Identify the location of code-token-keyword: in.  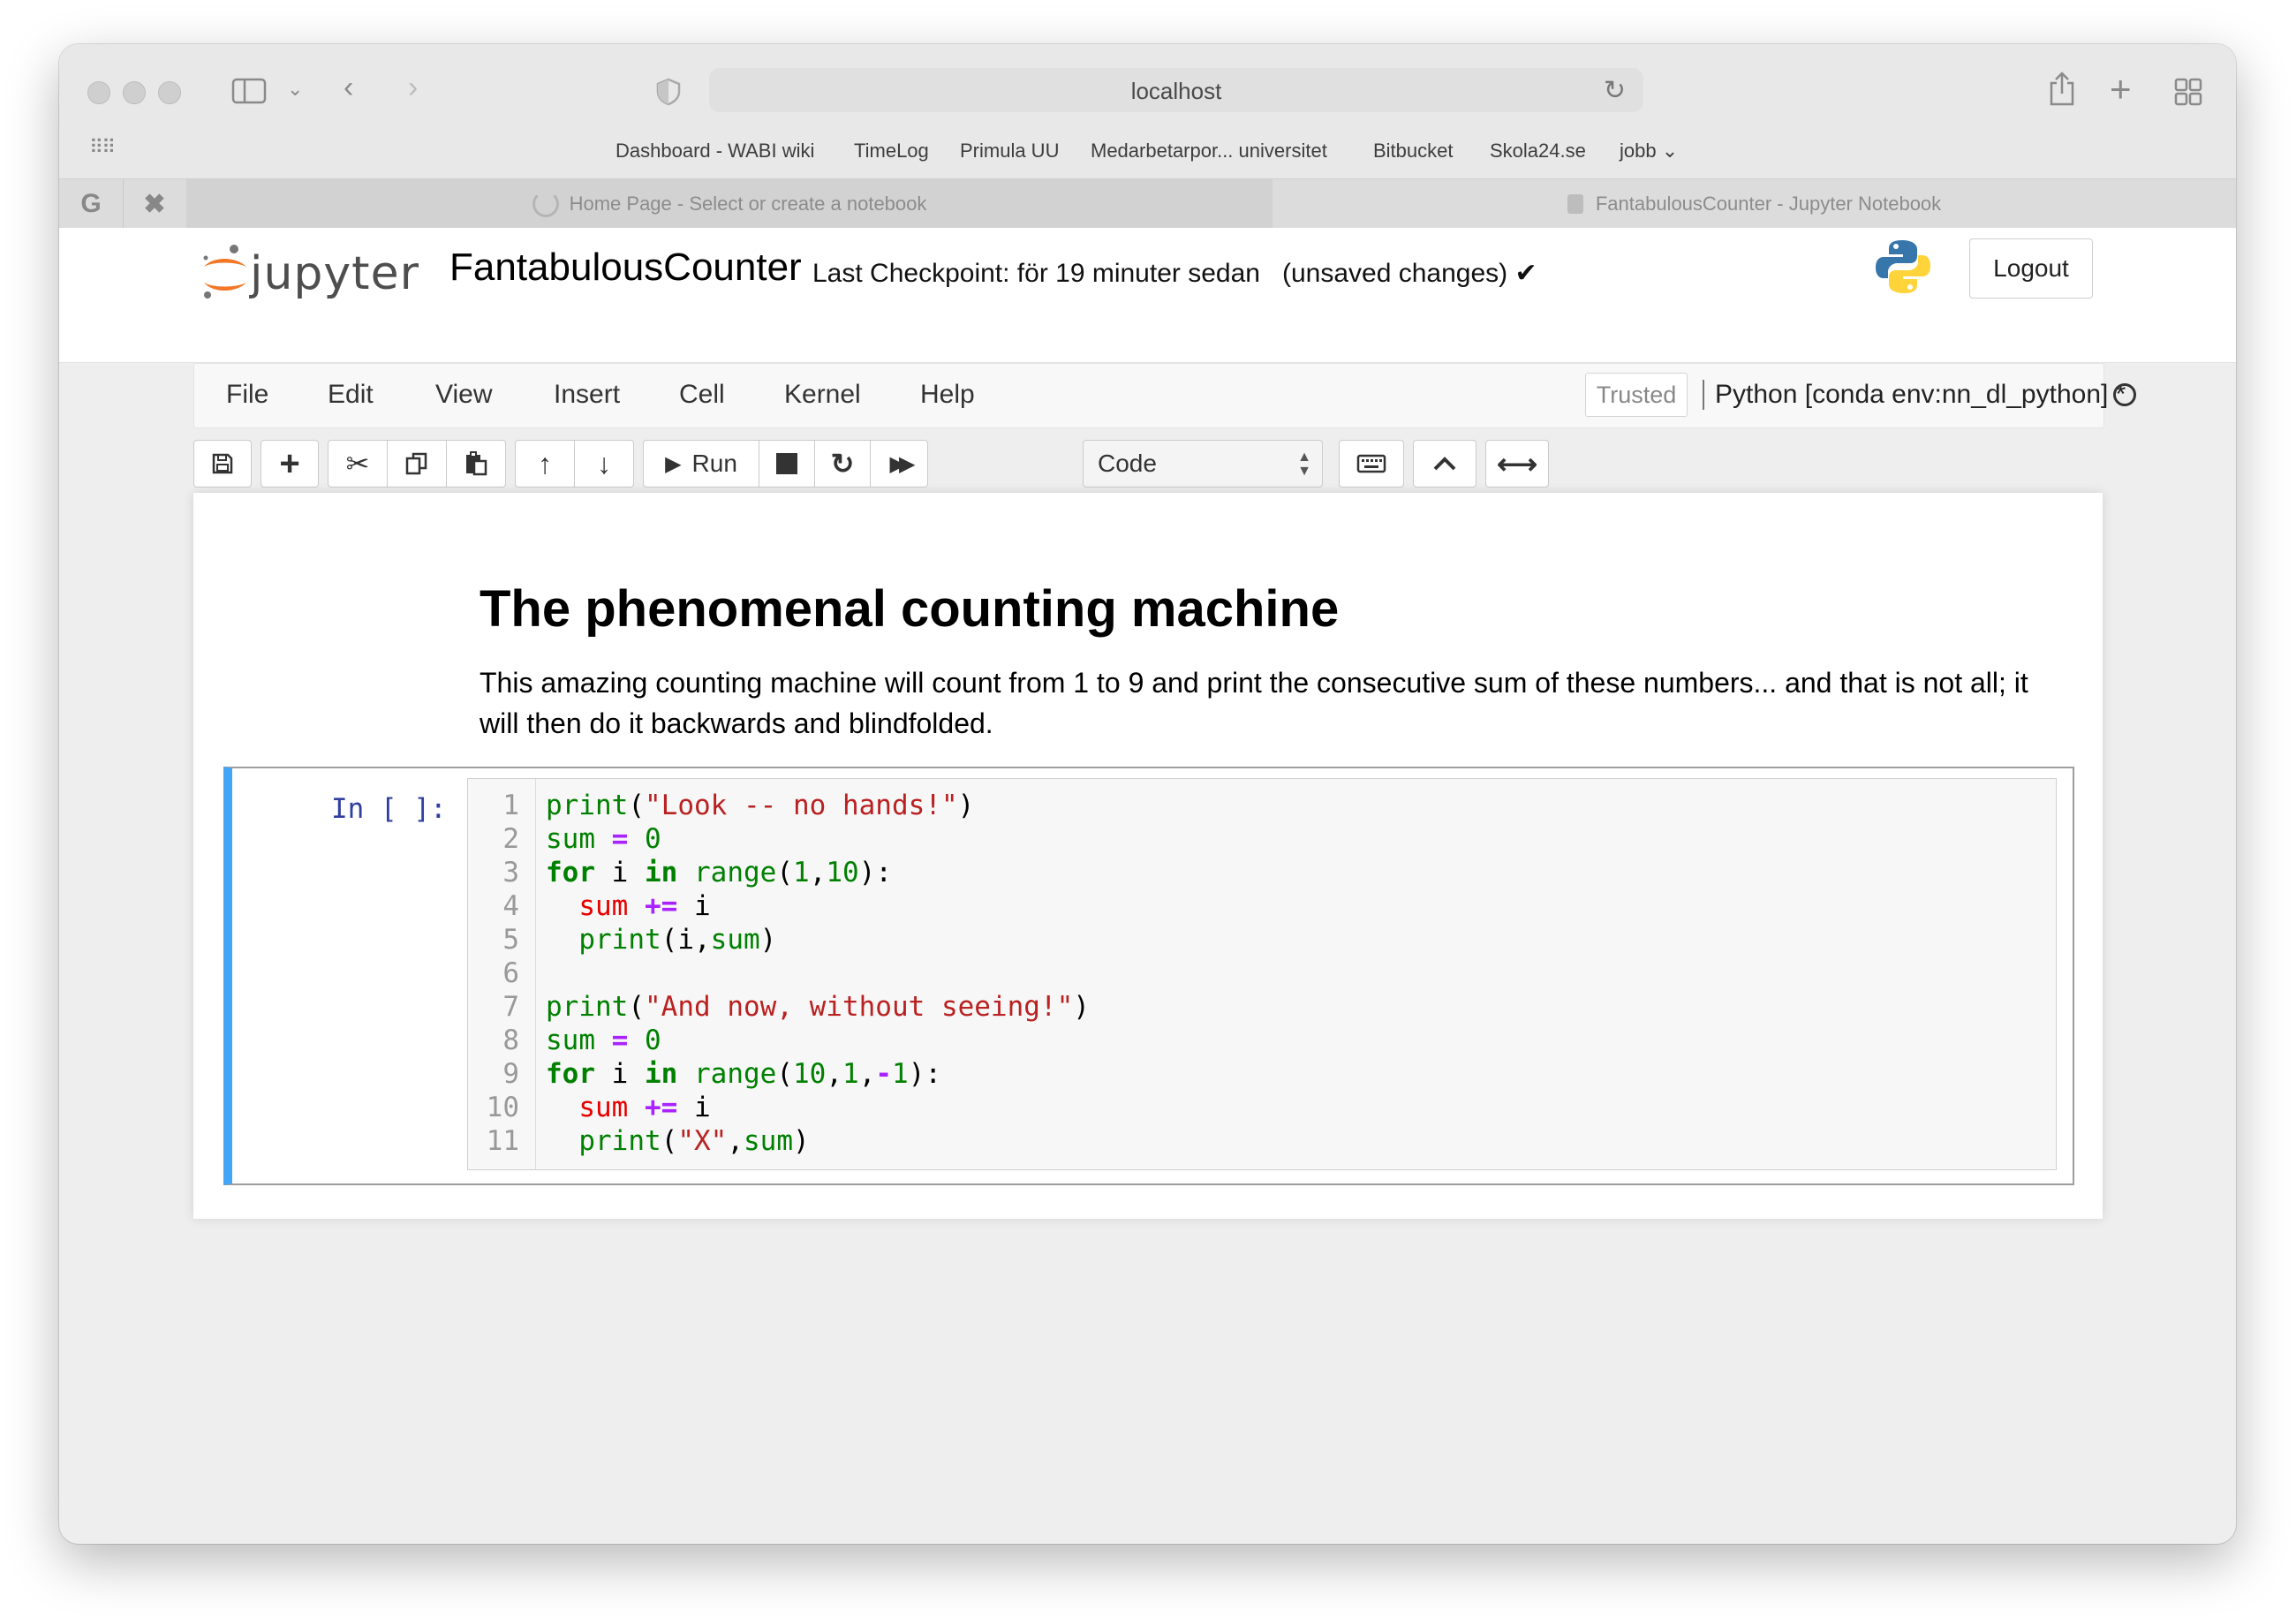
(661, 1074).